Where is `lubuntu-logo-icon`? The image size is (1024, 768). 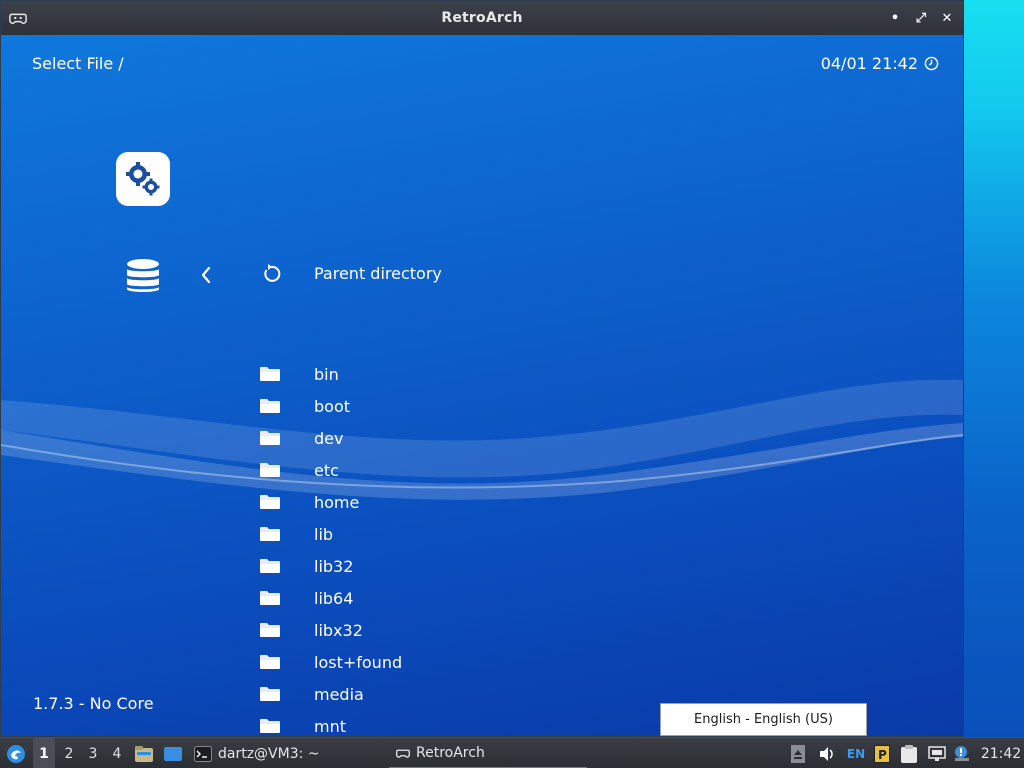
lubuntu-logo-icon is located at coordinates (16, 753).